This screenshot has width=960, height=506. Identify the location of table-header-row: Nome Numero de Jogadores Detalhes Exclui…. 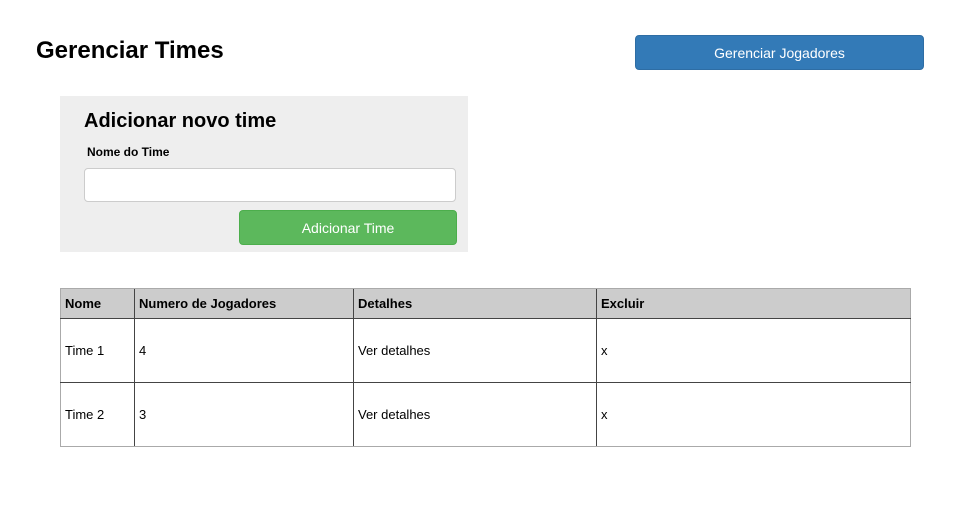
(485, 303).